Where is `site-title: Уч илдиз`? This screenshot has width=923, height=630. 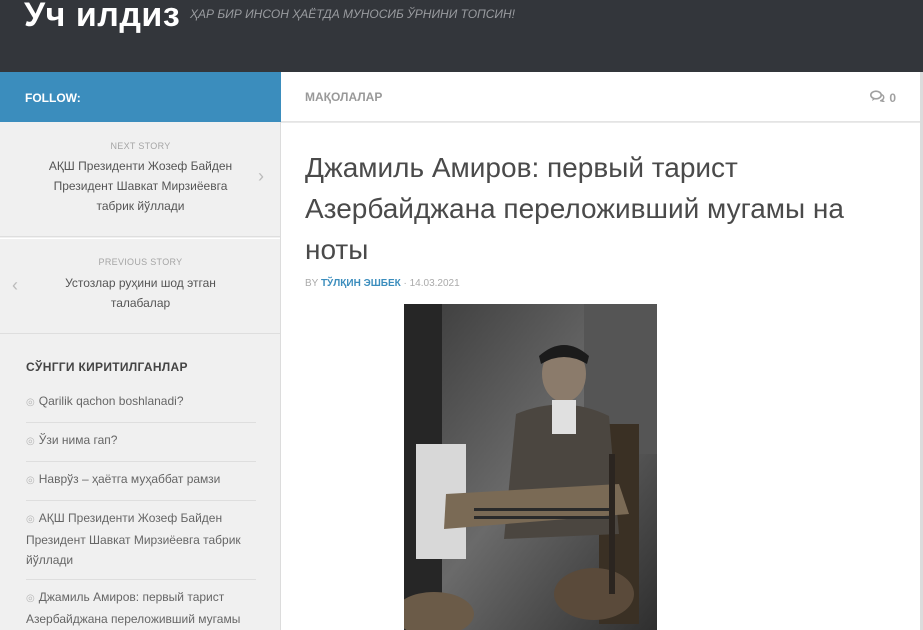 site-title: Уч илдиз is located at coordinates (102, 17).